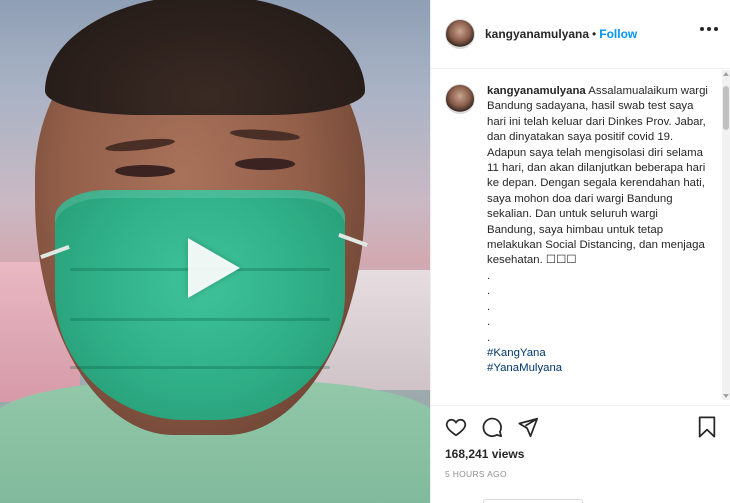  What do you see at coordinates (598, 368) in the screenshot?
I see `hashtag-link: #YanaMulyana` at bounding box center [598, 368].